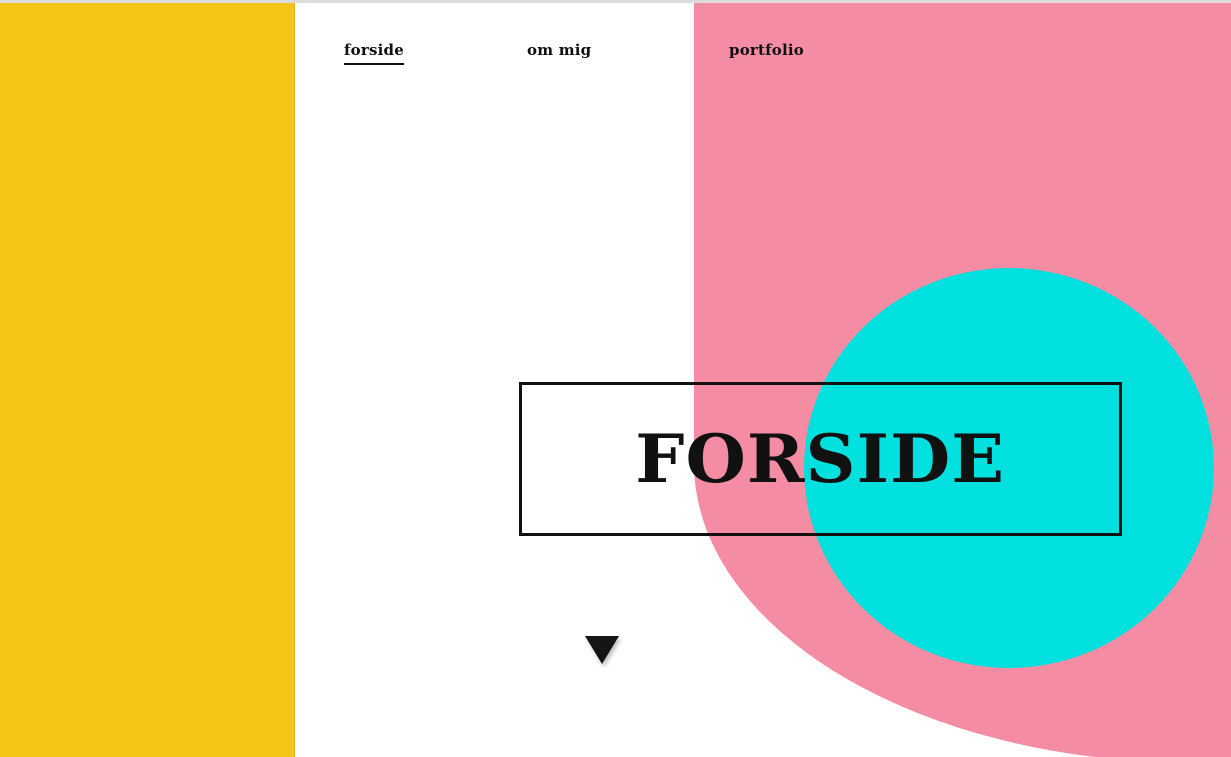 This screenshot has width=1231, height=757. I want to click on hero-title-frame: FORSIDE, so click(820, 459).